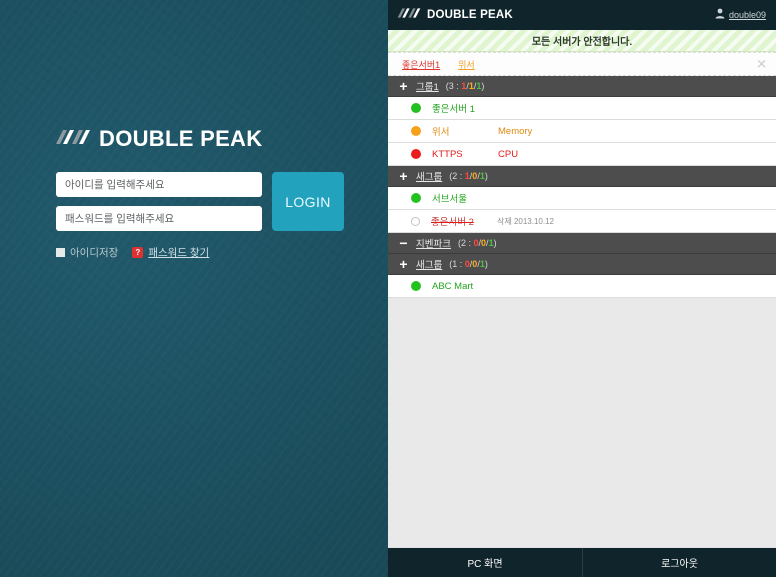 Image resolution: width=776 pixels, height=577 pixels. I want to click on login-brand-text: DOUBLE PEAK, so click(181, 138).